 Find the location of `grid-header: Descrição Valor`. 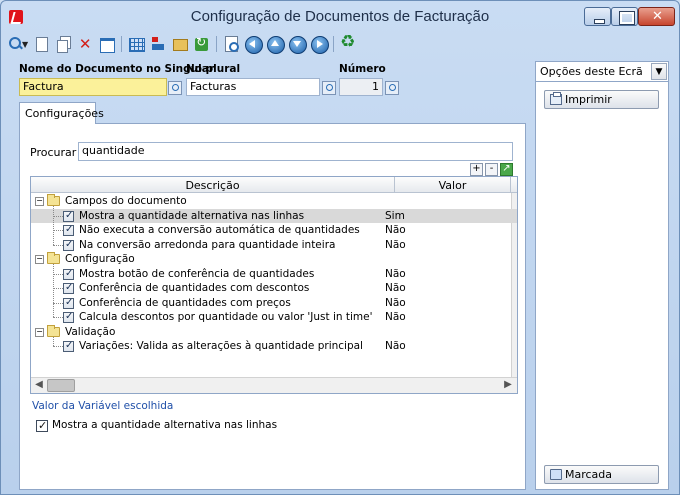

grid-header: Descrição Valor is located at coordinates (274, 185).